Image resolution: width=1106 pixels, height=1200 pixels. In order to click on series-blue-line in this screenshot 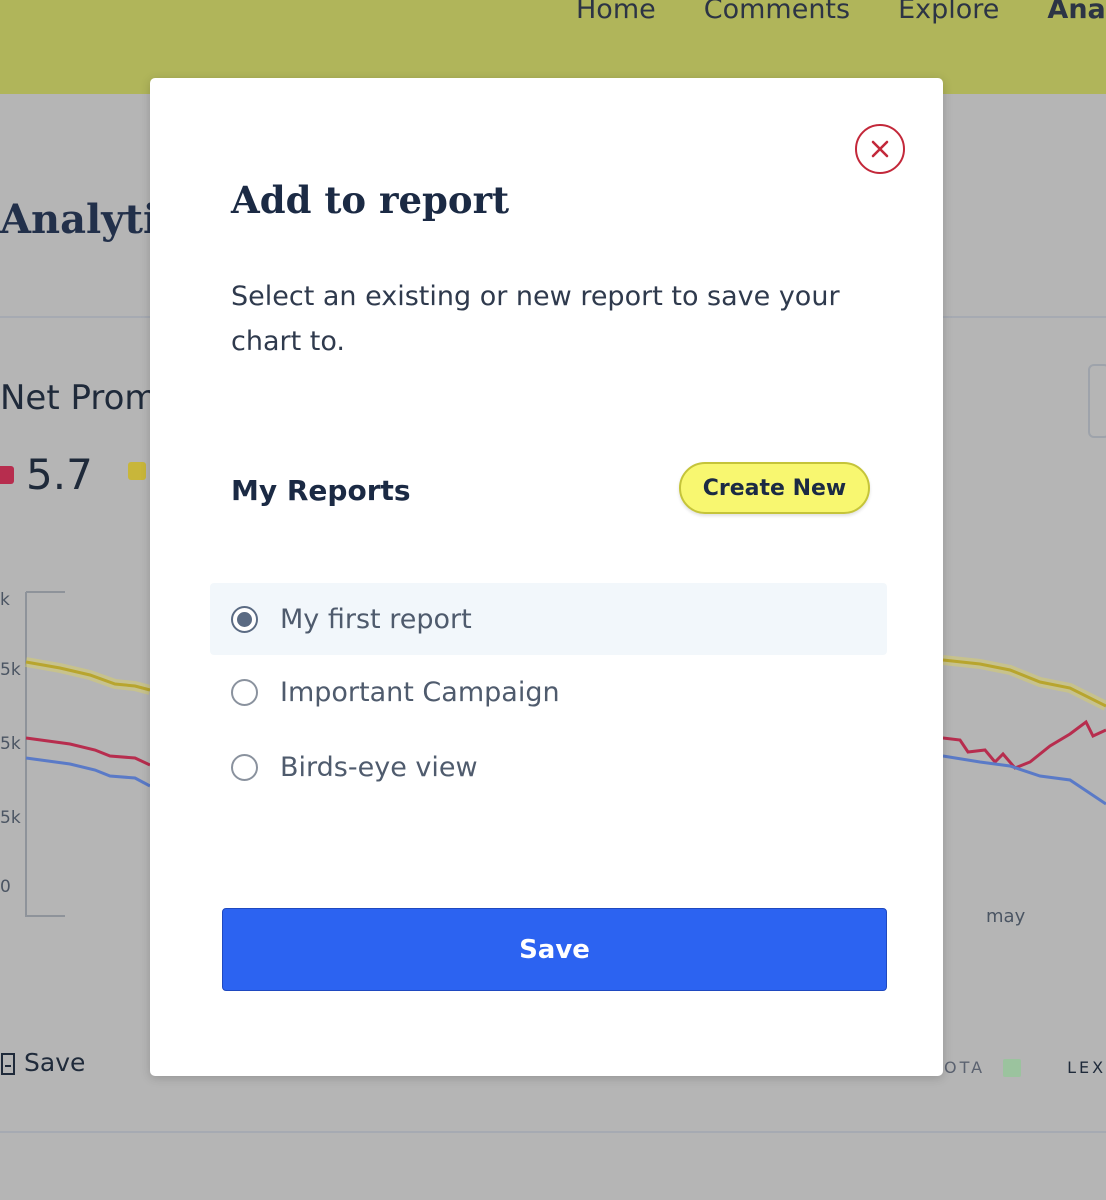, I will do `click(88, 772)`.